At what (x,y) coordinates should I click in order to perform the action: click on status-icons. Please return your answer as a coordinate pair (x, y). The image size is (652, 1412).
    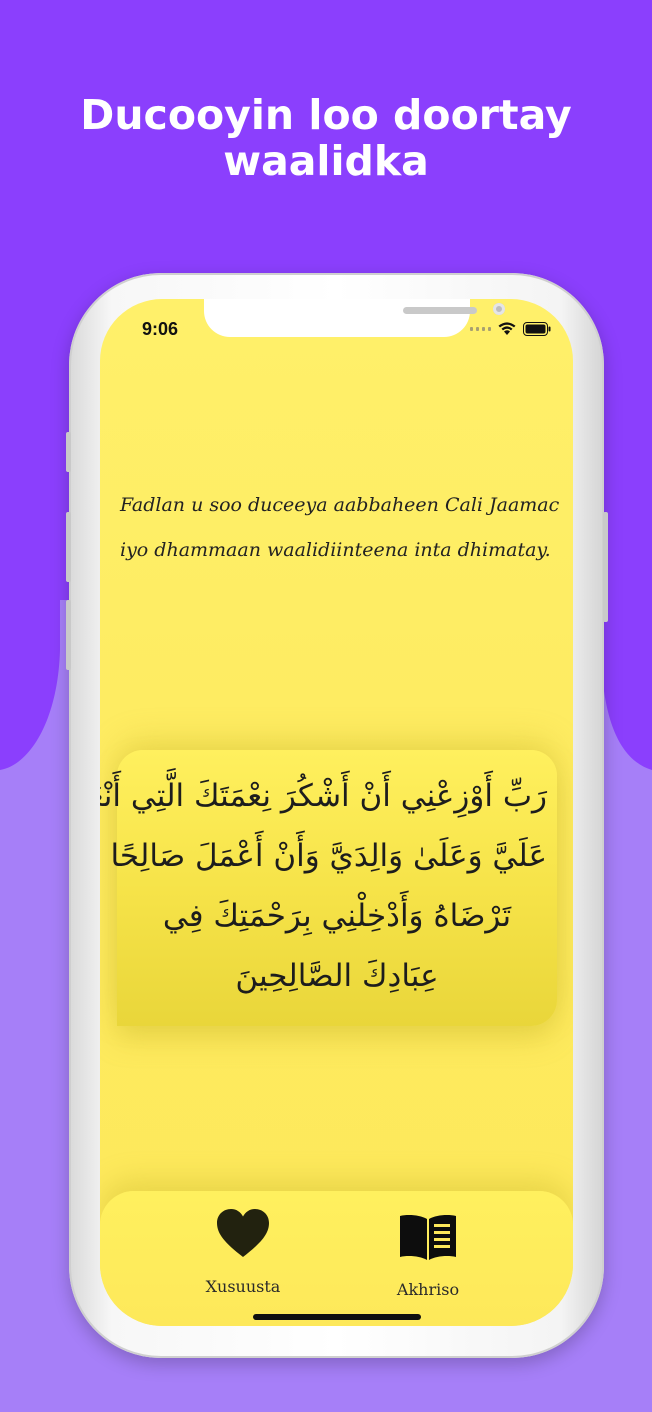
    Looking at the image, I should click on (510, 328).